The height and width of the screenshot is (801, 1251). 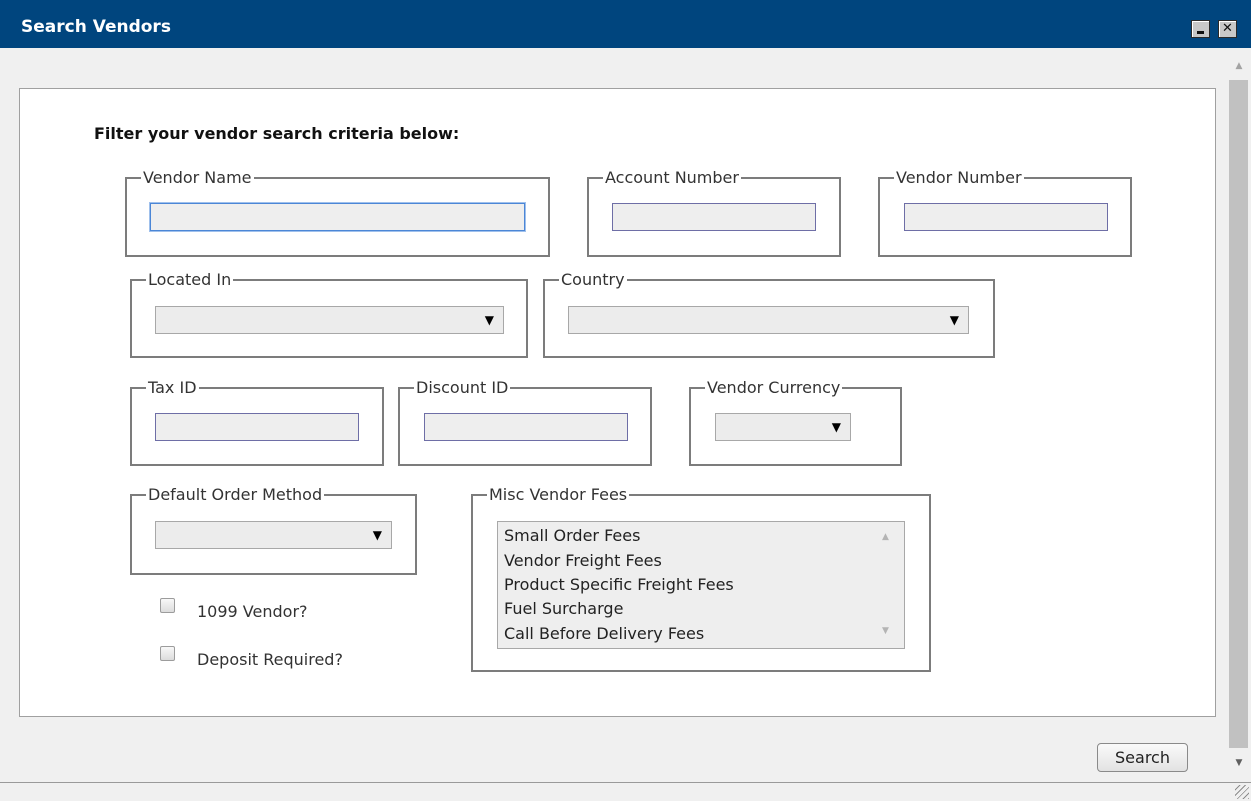 What do you see at coordinates (526, 427) in the screenshot?
I see `discount-id-input` at bounding box center [526, 427].